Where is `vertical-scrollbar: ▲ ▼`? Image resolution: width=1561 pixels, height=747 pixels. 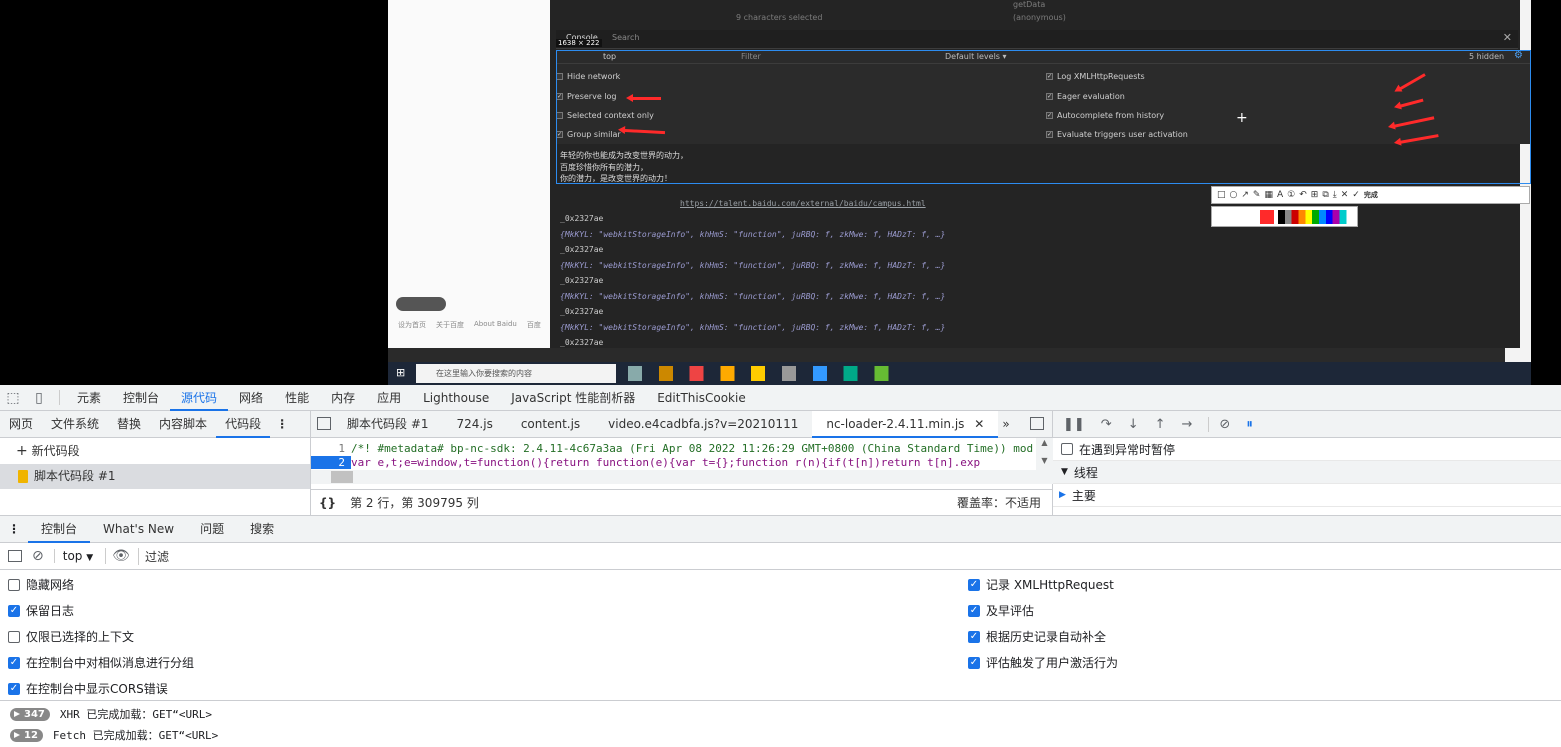
vertical-scrollbar: ▲ ▼ is located at coordinates (1044, 461).